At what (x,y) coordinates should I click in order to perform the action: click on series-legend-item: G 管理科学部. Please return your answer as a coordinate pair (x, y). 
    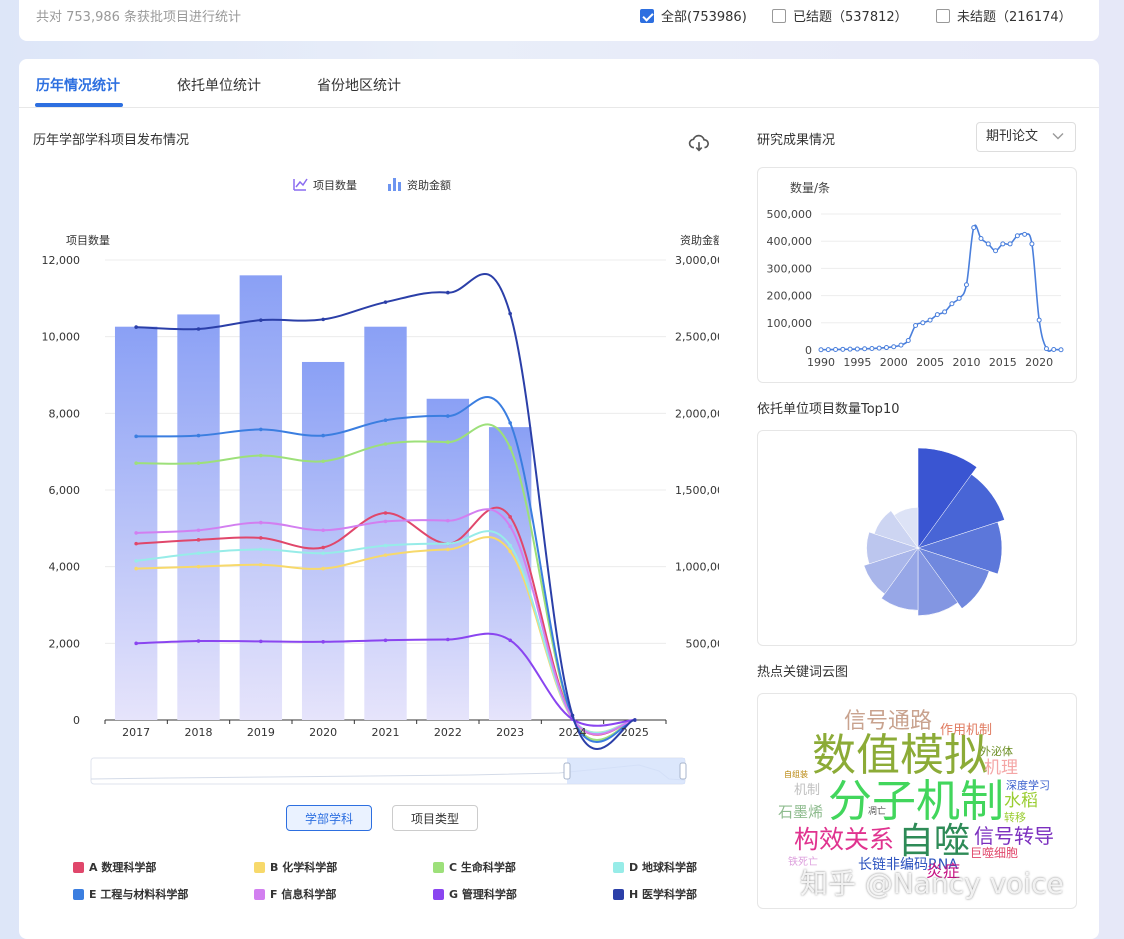
    Looking at the image, I should click on (475, 894).